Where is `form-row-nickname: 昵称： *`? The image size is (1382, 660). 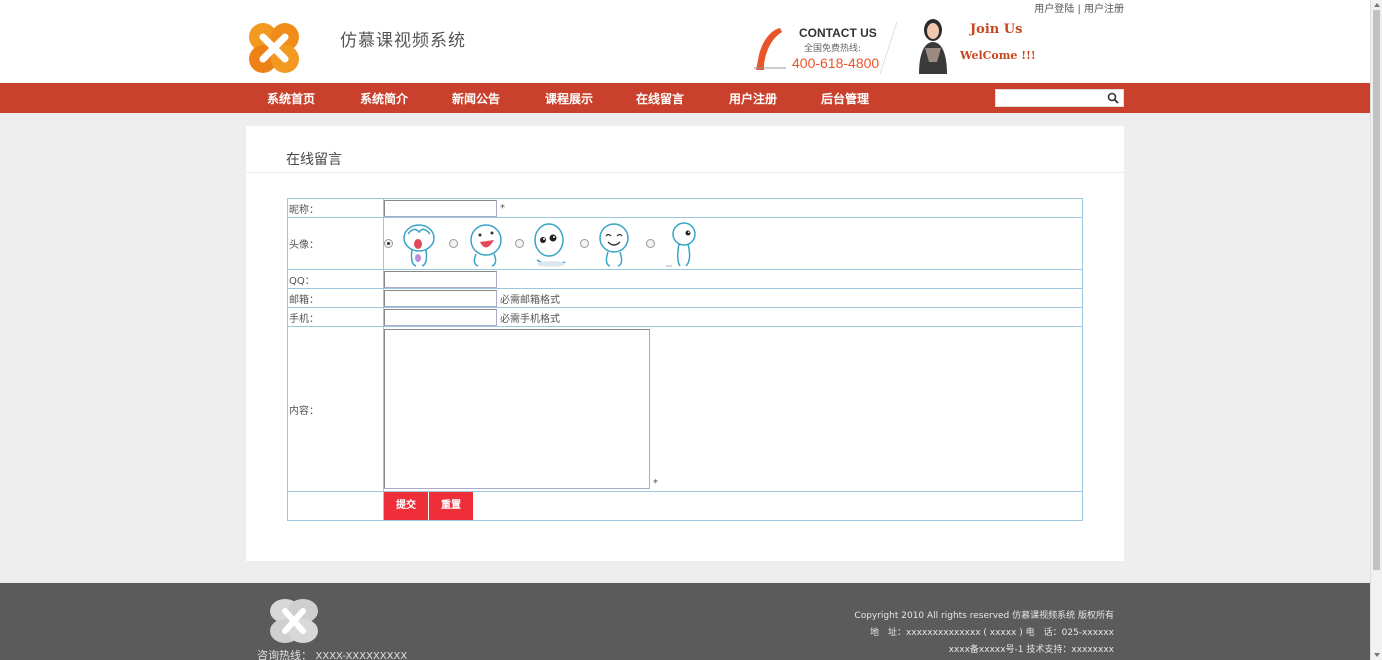
form-row-nickname: 昵称： * is located at coordinates (685, 208).